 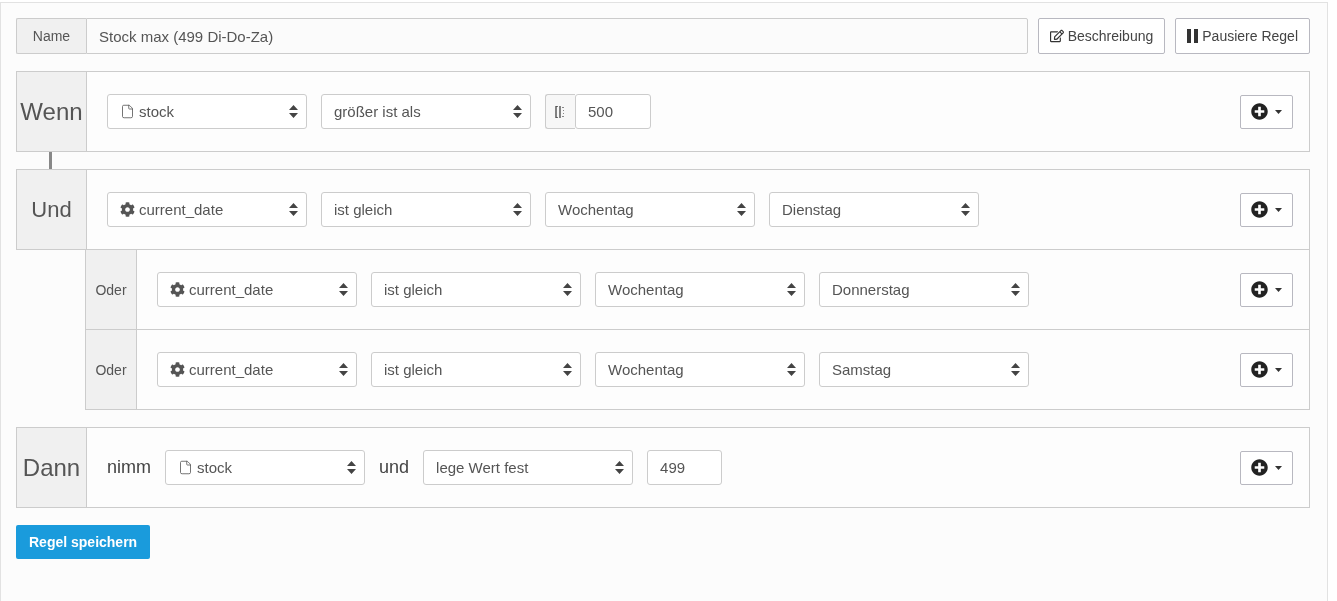 What do you see at coordinates (560, 111) in the screenshot?
I see `range-icon` at bounding box center [560, 111].